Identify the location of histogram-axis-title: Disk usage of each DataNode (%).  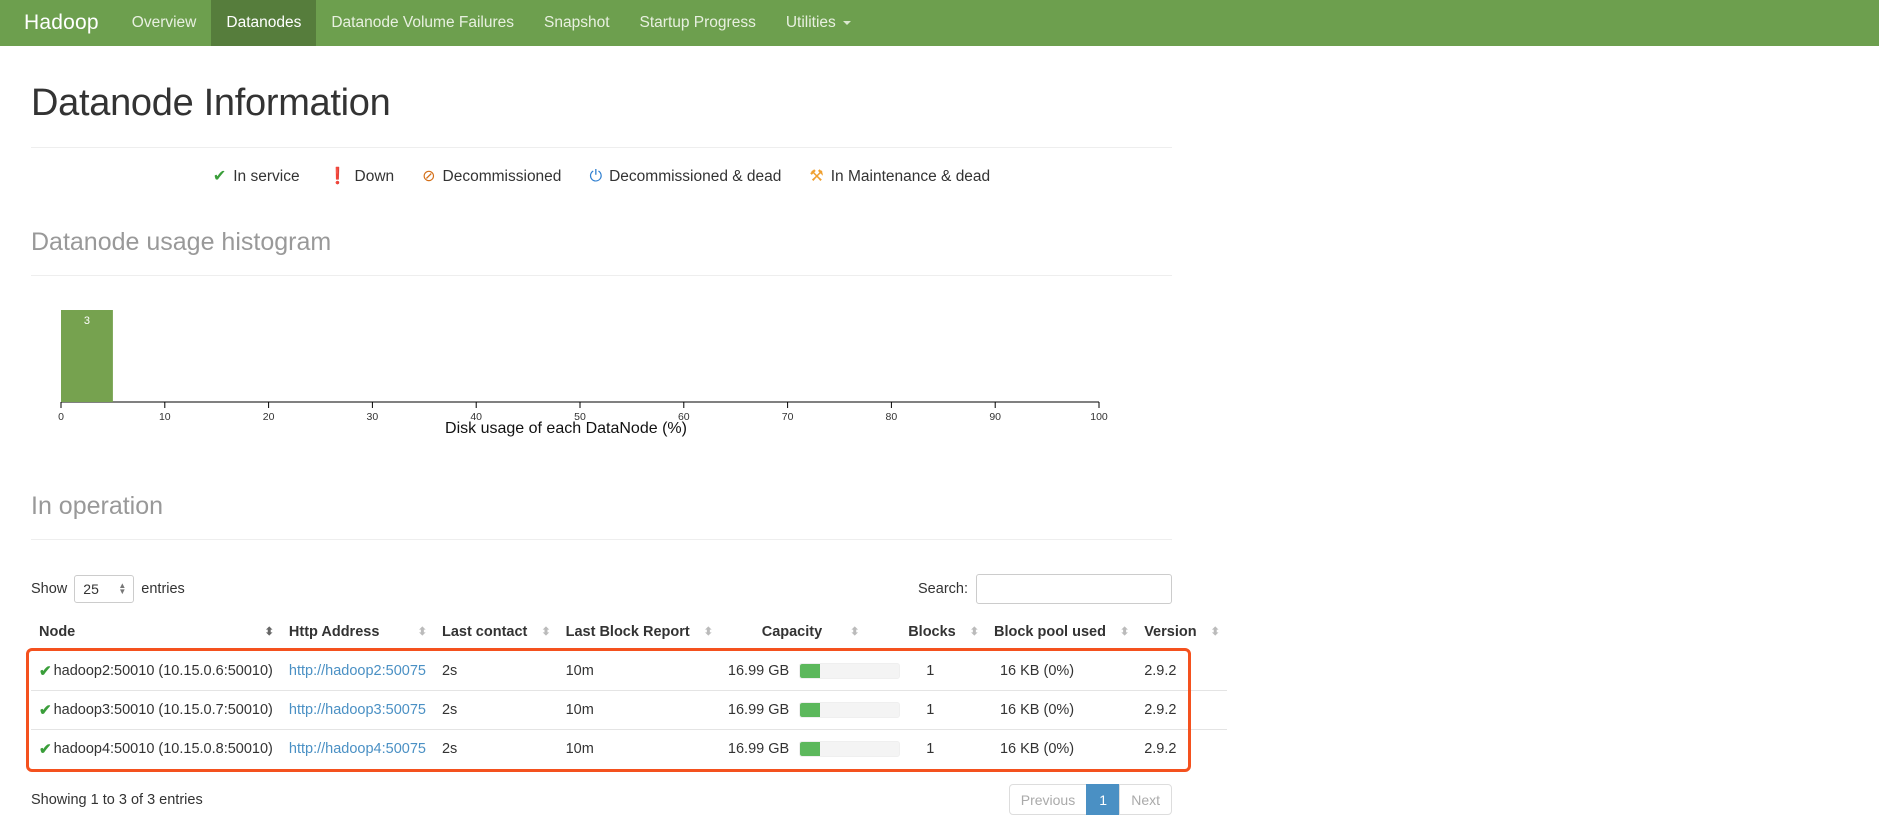
(566, 428).